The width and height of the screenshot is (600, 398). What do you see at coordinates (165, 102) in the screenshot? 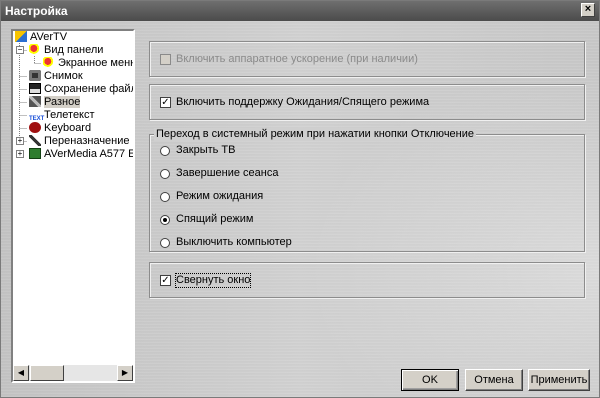
I see `standby-support-checkbox: ✓` at bounding box center [165, 102].